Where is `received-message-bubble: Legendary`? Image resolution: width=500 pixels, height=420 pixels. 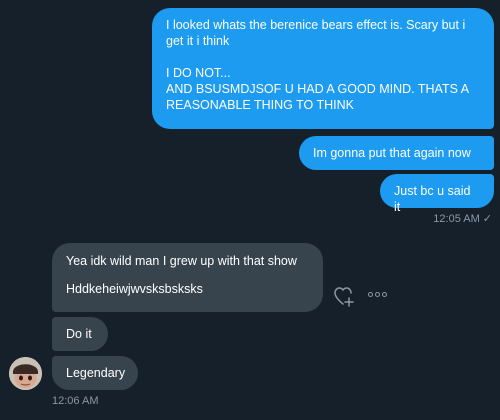 received-message-bubble: Legendary is located at coordinates (95, 373).